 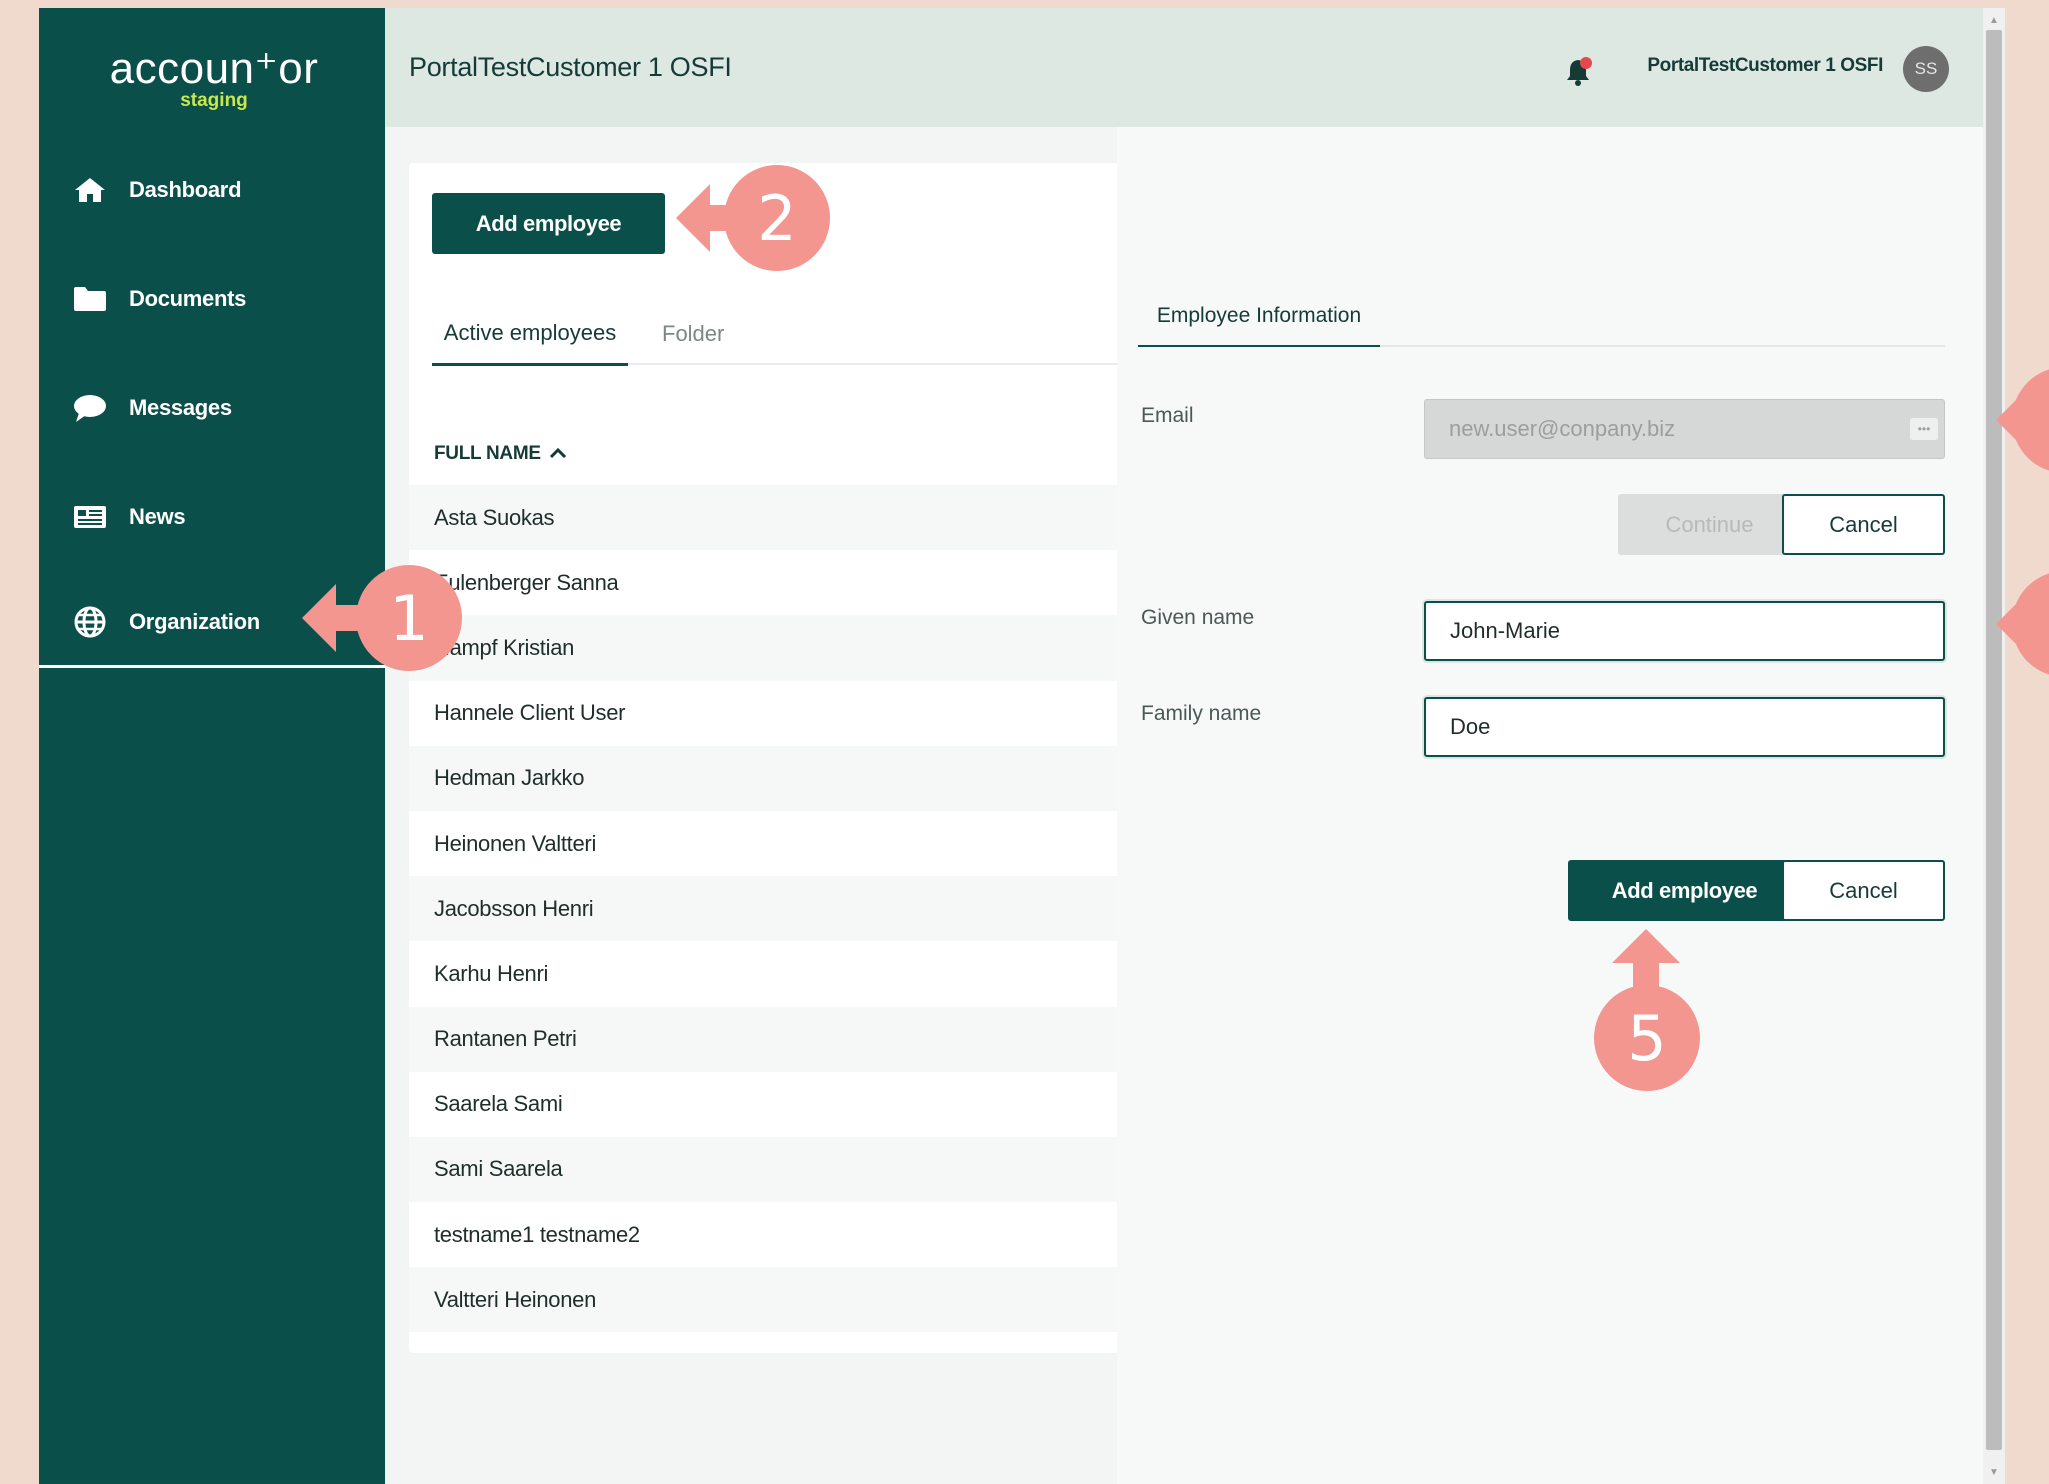 I want to click on scroll-down-arrow-icon: ▼, so click(x=1994, y=1472).